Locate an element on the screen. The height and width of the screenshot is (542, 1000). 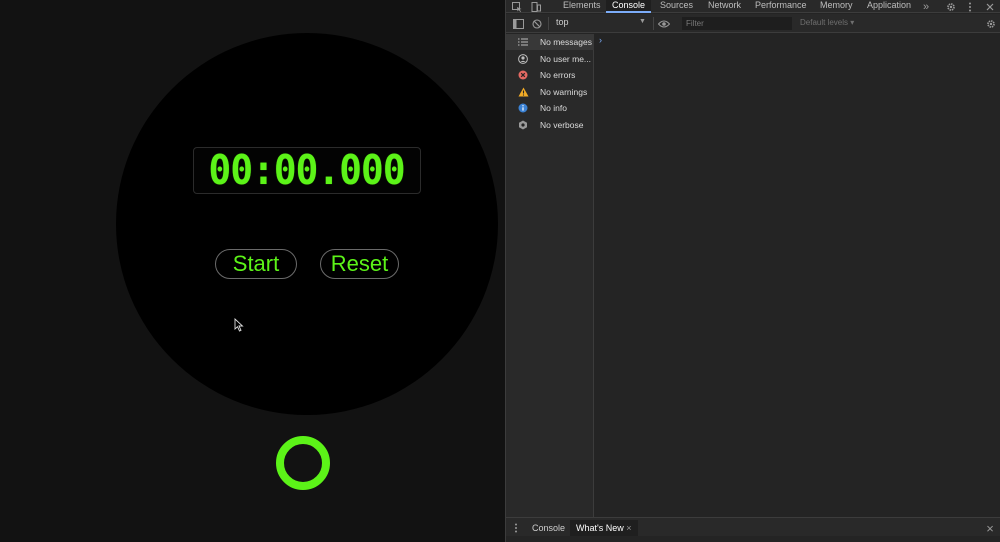
live-expression-eye-icon is located at coordinates (664, 23).